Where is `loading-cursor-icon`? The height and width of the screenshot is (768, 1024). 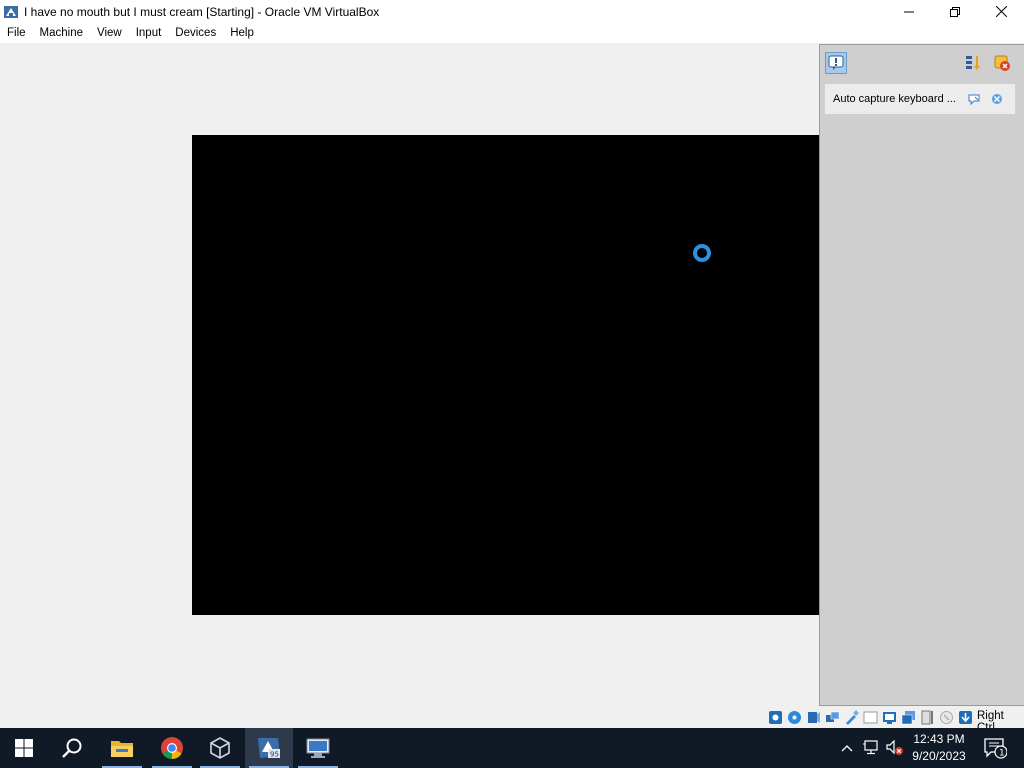 loading-cursor-icon is located at coordinates (702, 253).